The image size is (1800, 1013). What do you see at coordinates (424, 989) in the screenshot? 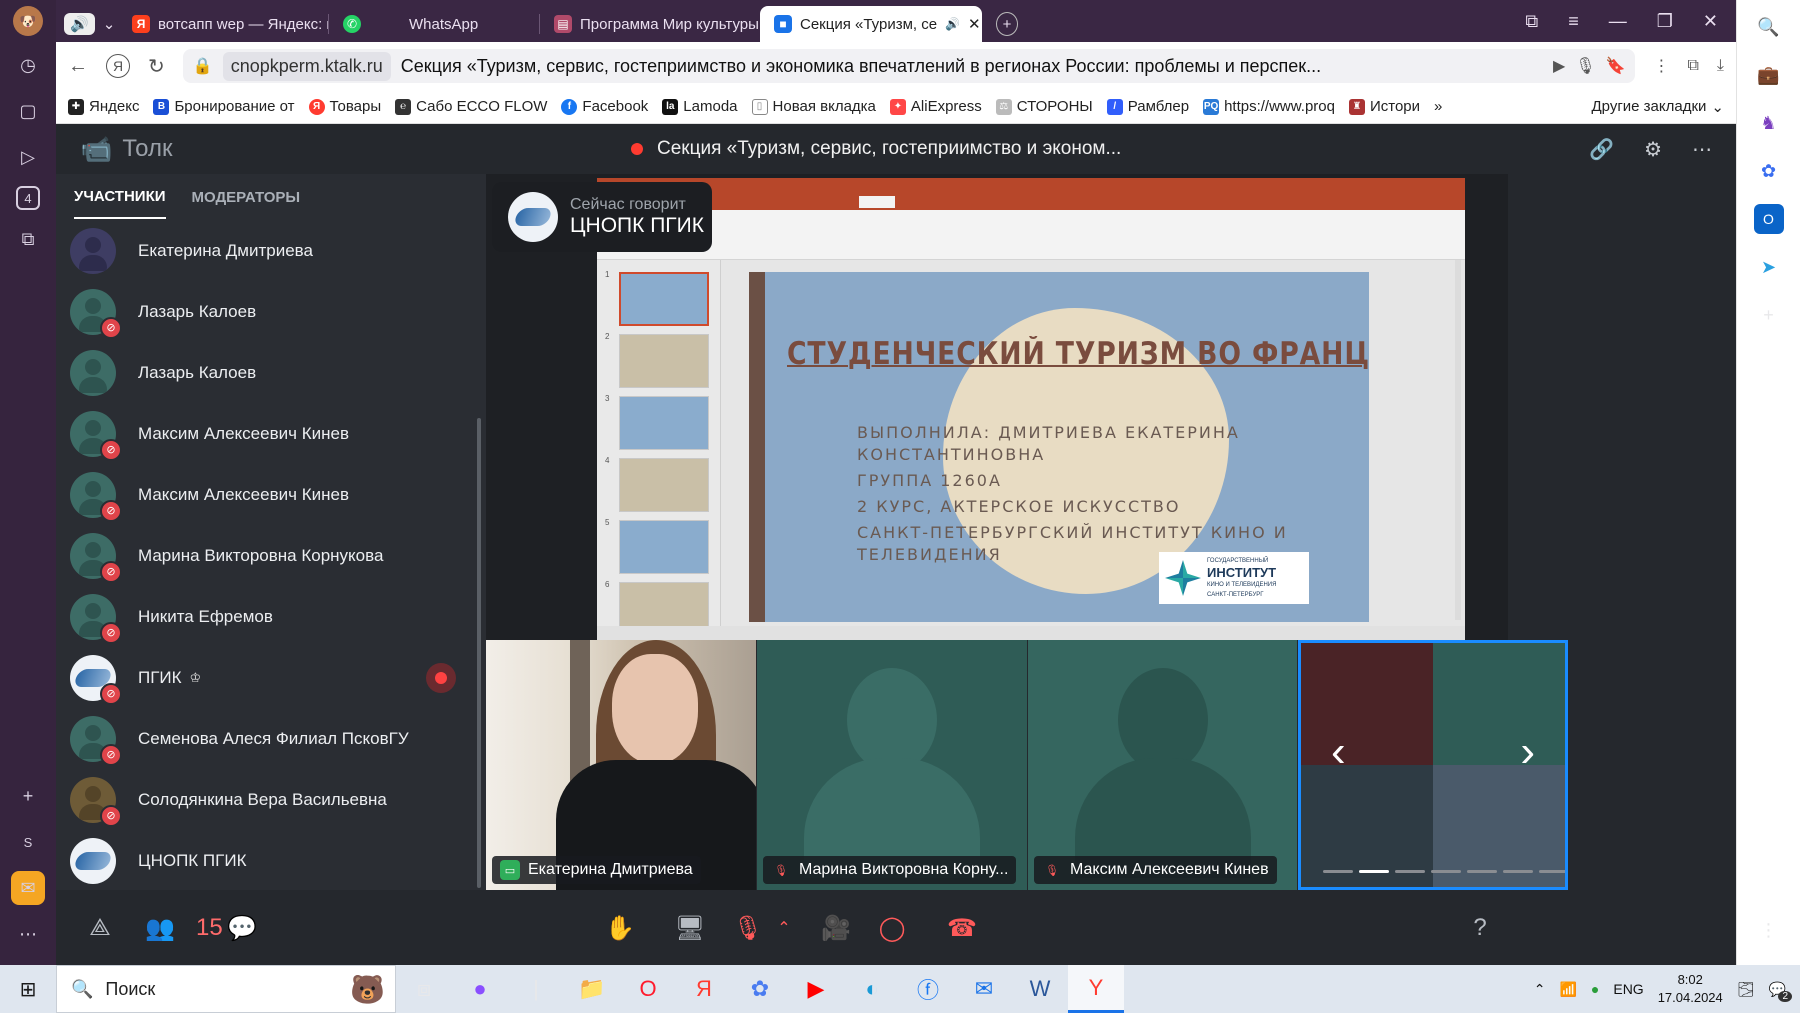
I see `task-view-icon: ⧈` at bounding box center [424, 989].